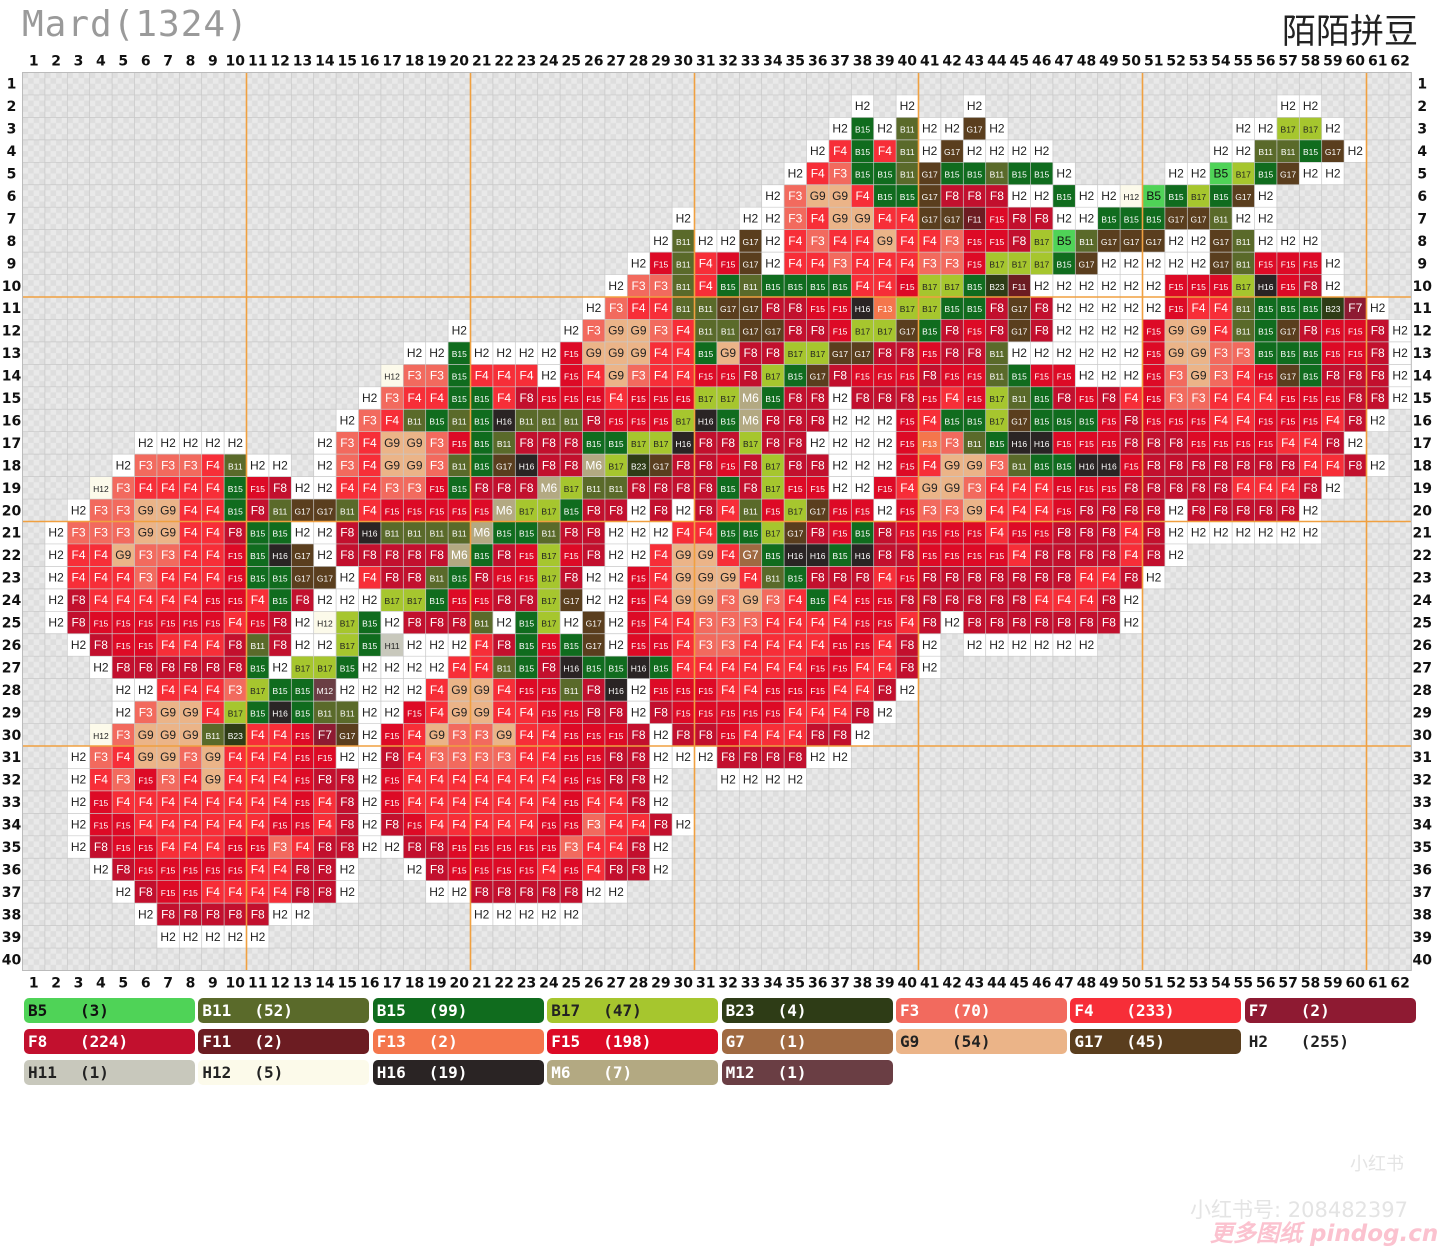  I want to click on bead-H12: H12, so click(1131, 196).